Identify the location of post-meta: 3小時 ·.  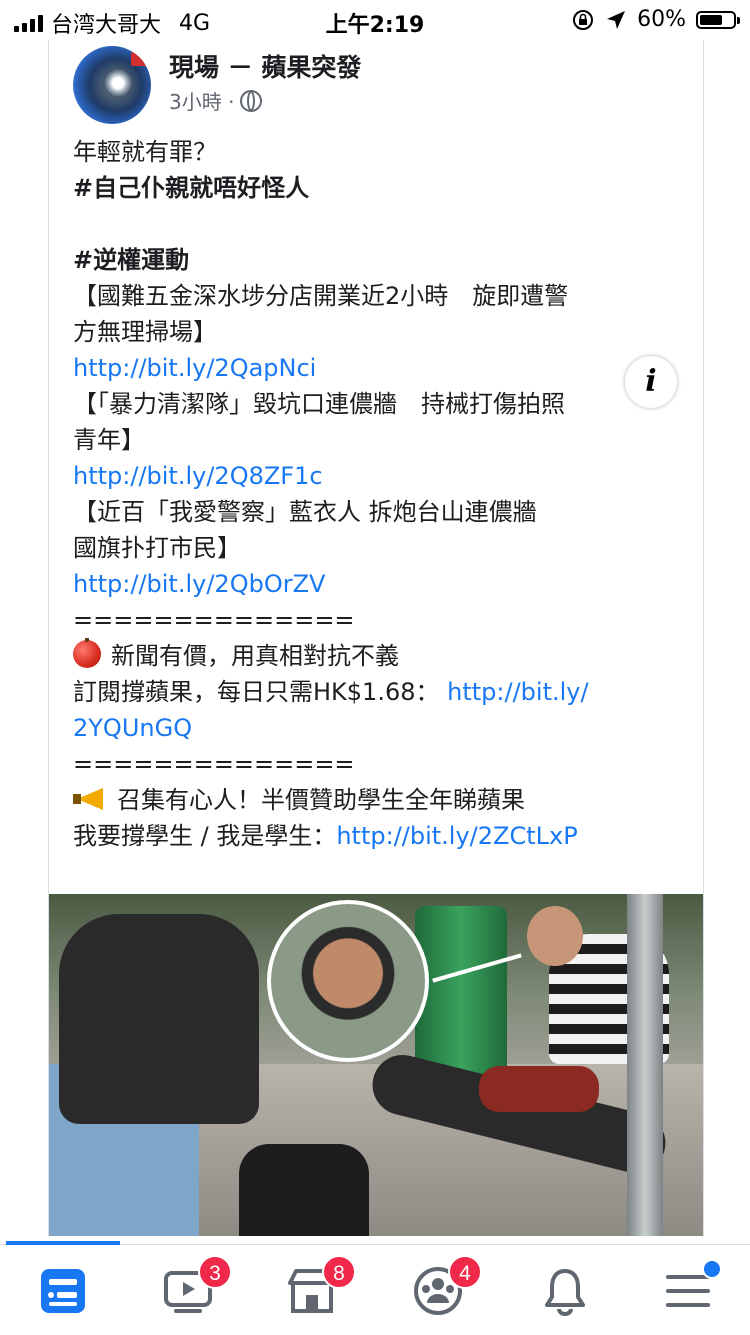
(216, 100).